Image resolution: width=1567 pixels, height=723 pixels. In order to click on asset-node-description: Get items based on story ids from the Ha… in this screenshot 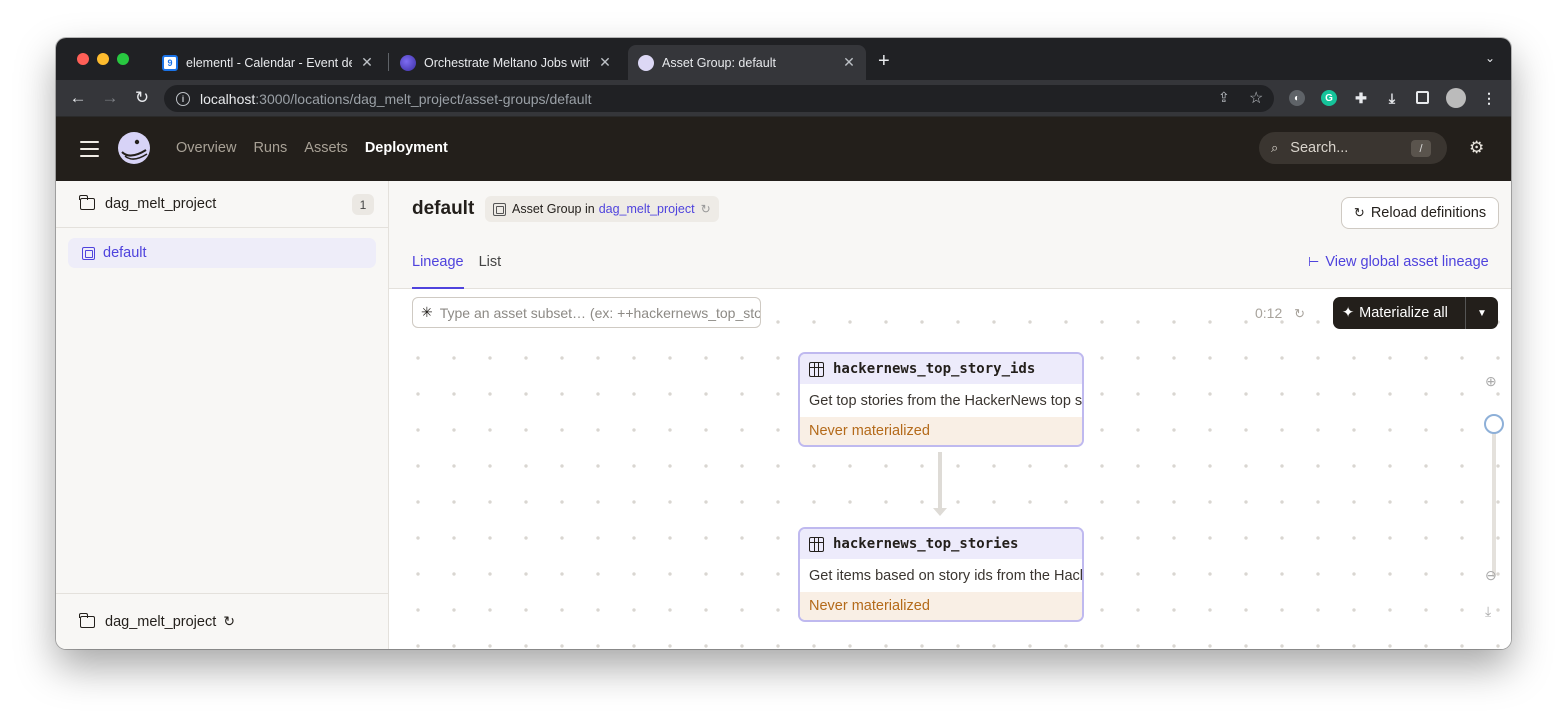, I will do `click(945, 575)`.